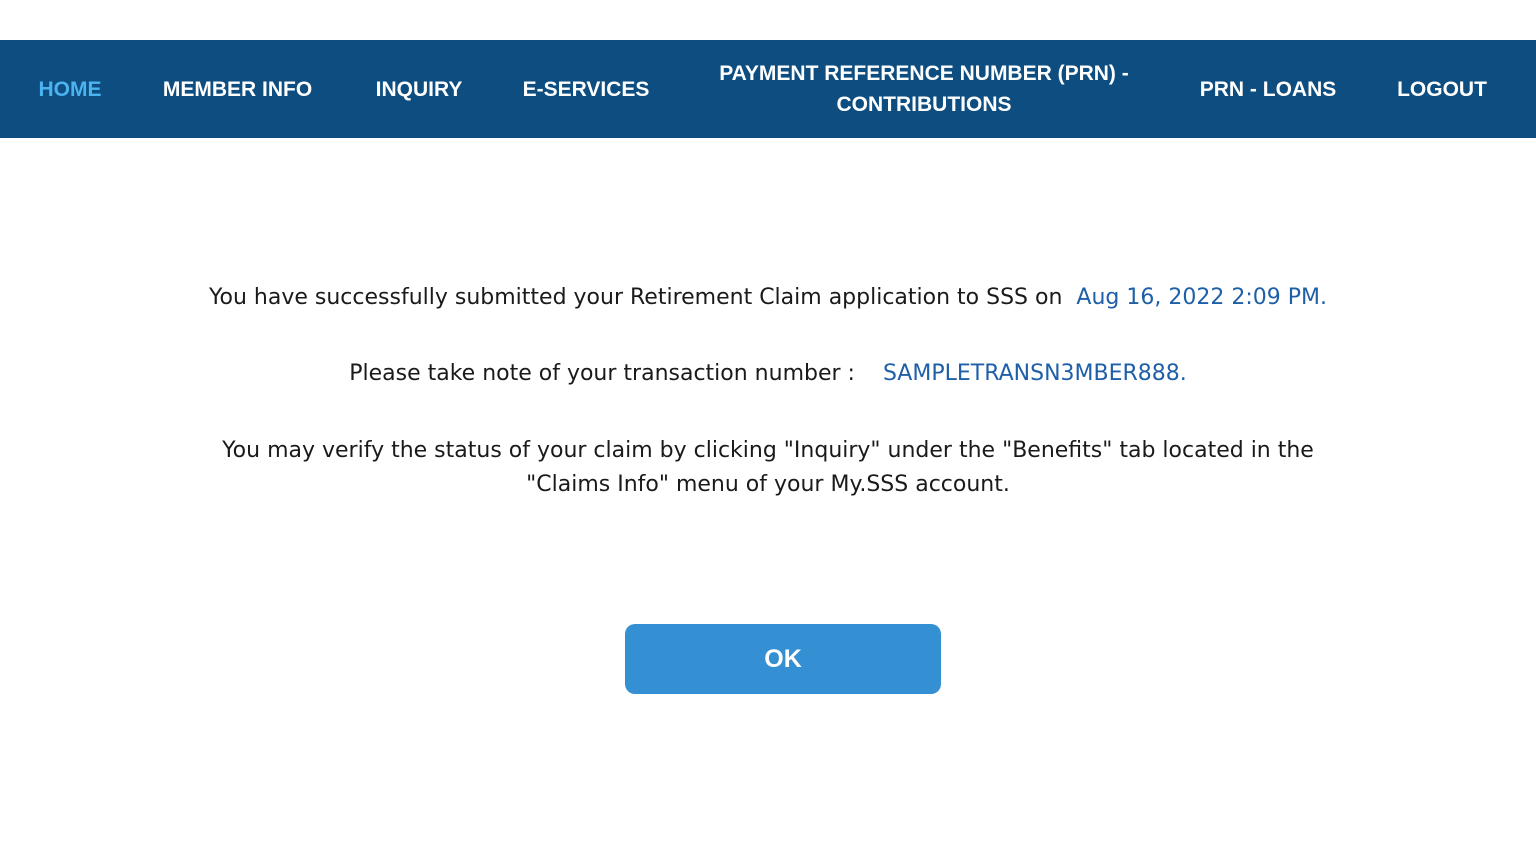 This screenshot has height=864, width=1536. Describe the element at coordinates (586, 89) in the screenshot. I see `nav-e-services: E-SERVICES` at that location.